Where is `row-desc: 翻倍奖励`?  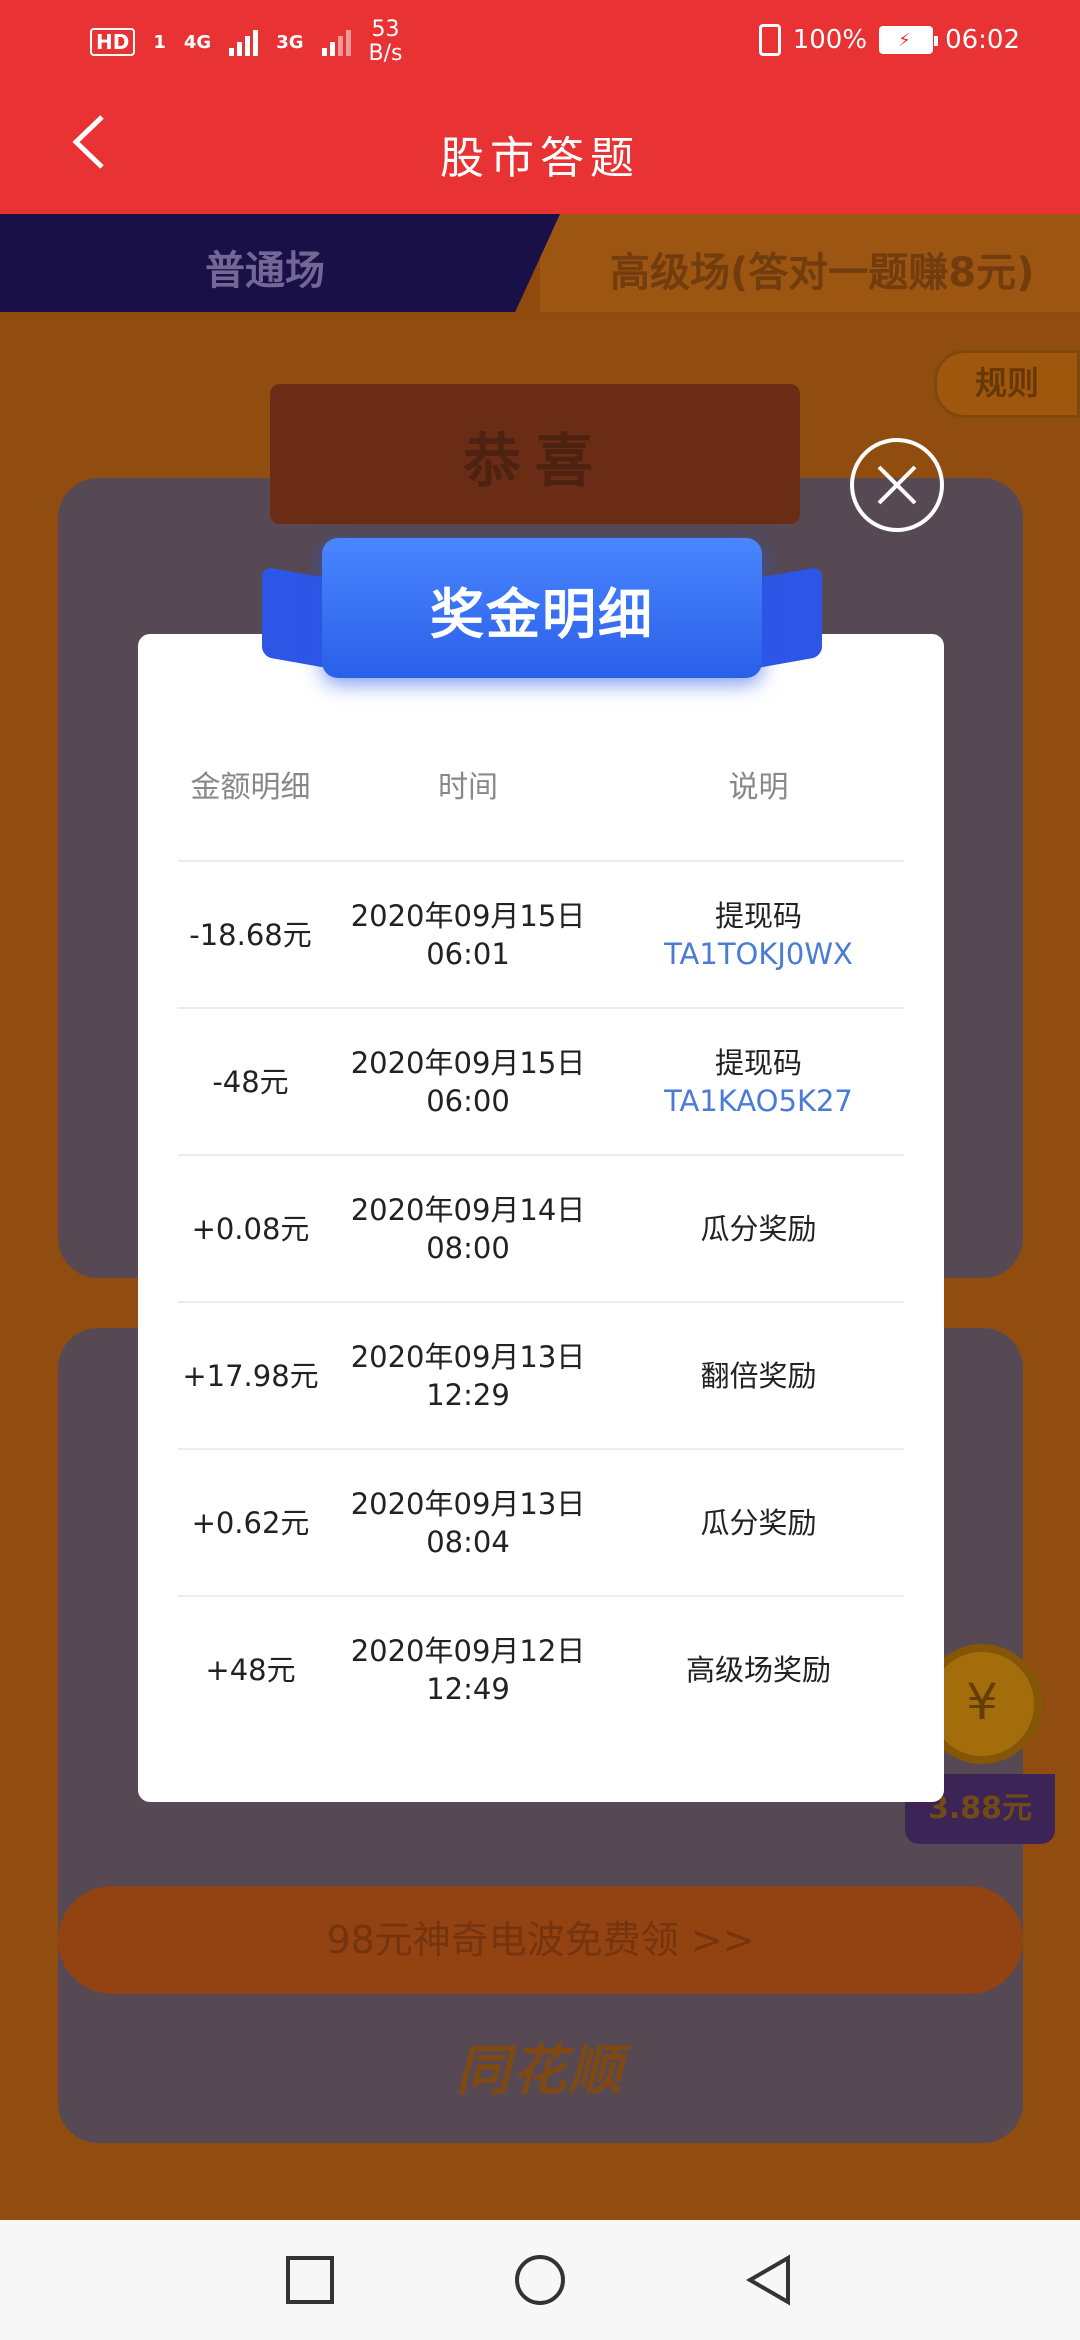
row-desc: 翻倍奖励 is located at coordinates (758, 1375).